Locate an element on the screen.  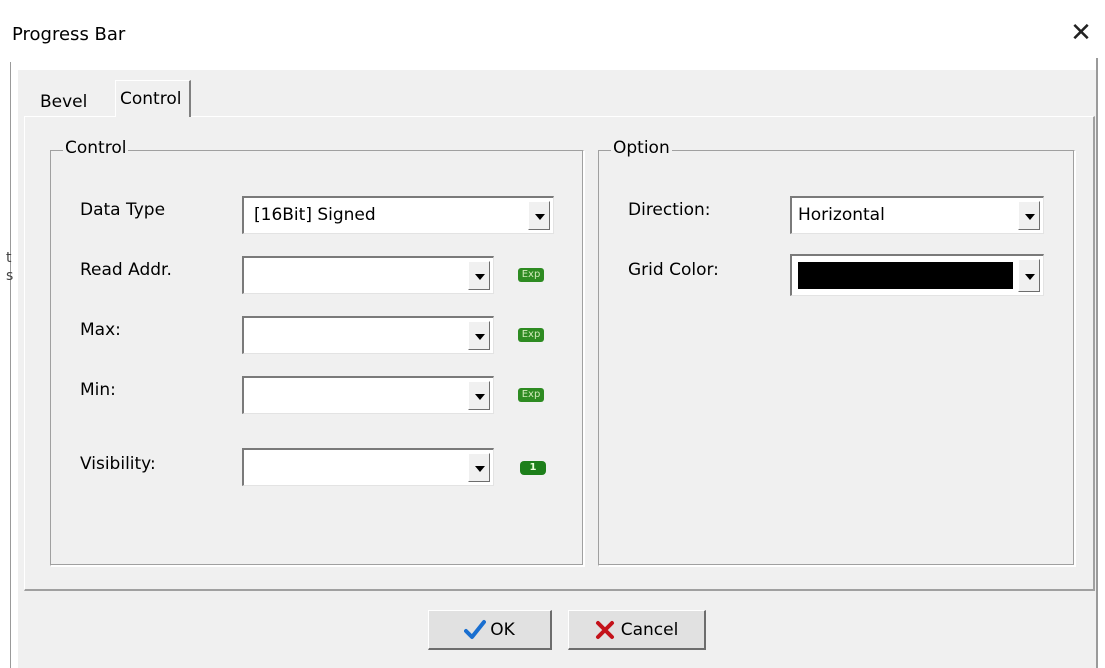
ok-button: OK is located at coordinates (490, 630).